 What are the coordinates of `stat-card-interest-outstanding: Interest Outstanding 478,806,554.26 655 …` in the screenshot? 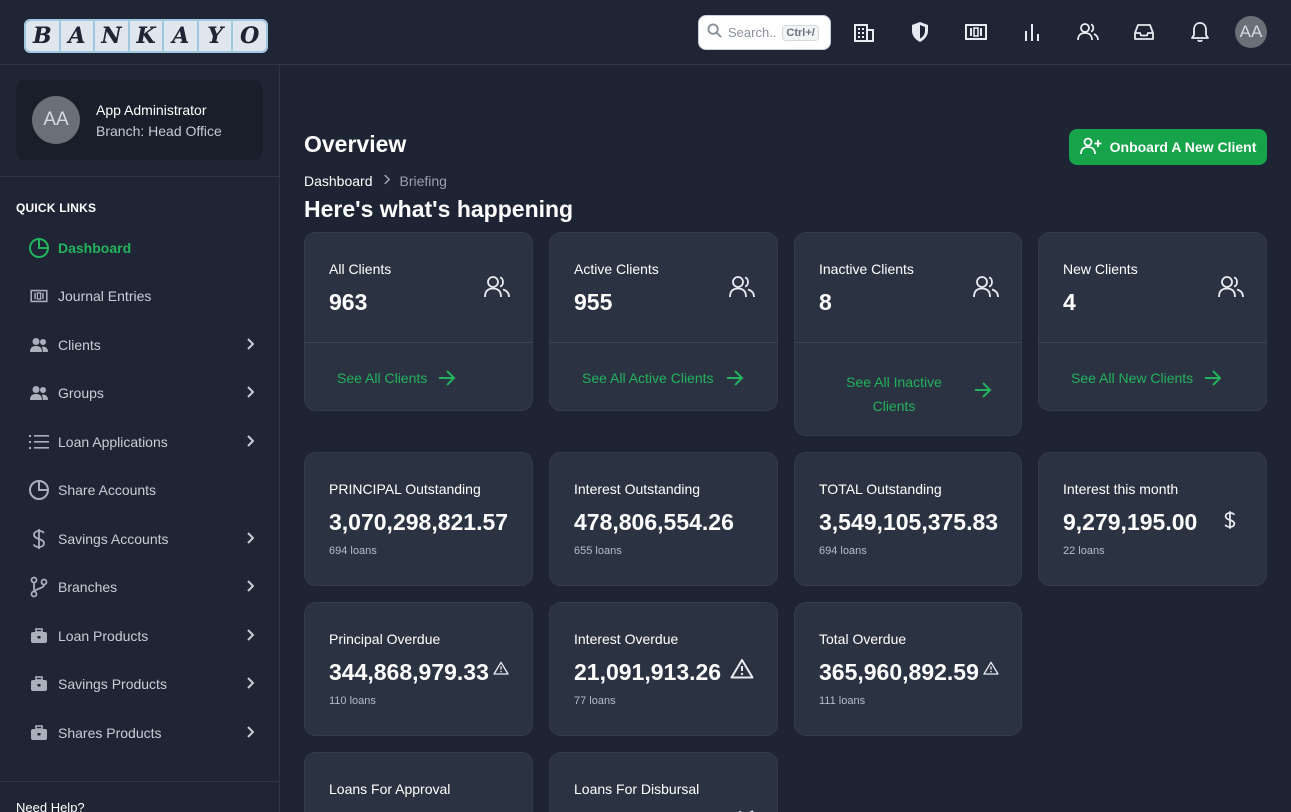 It's located at (663, 519).